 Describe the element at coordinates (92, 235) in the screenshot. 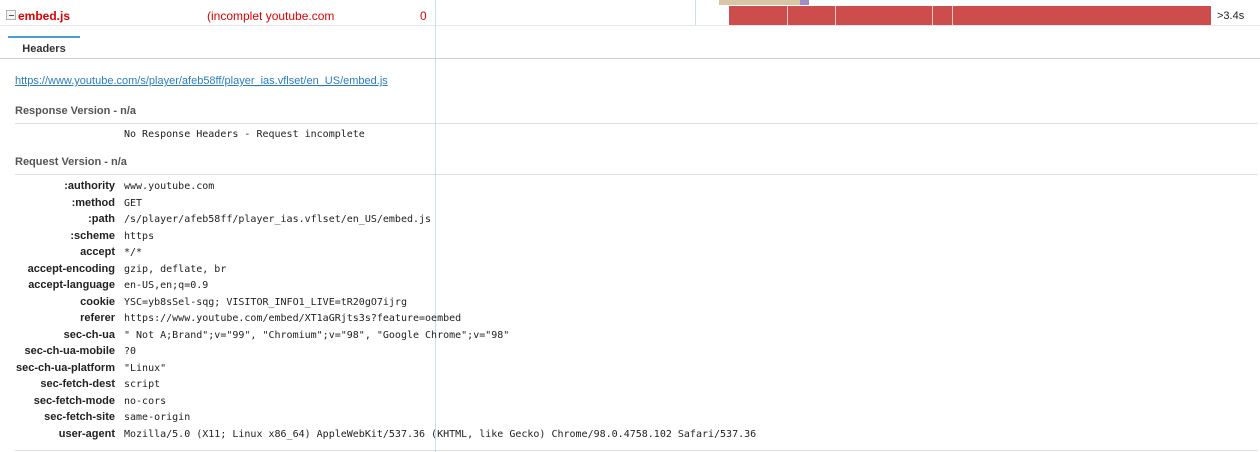

I see `header-key: :scheme` at that location.